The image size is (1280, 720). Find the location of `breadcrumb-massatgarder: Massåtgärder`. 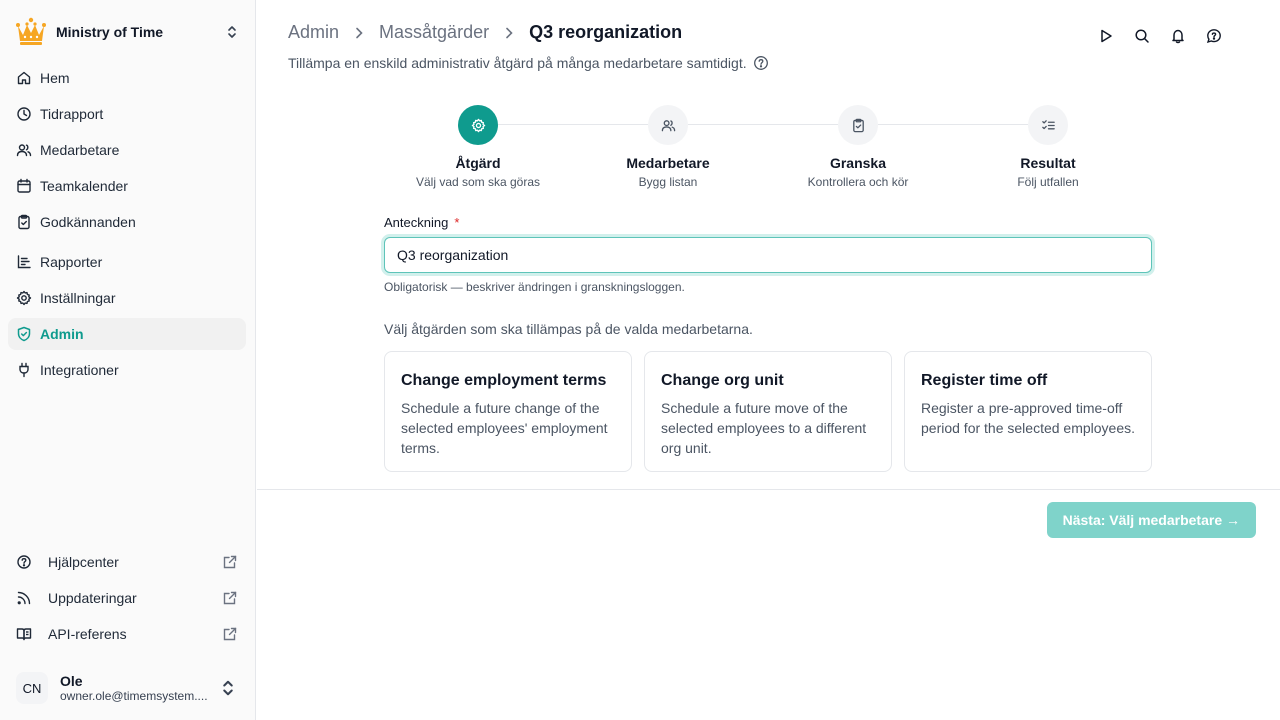

breadcrumb-massatgarder: Massåtgärder is located at coordinates (434, 32).